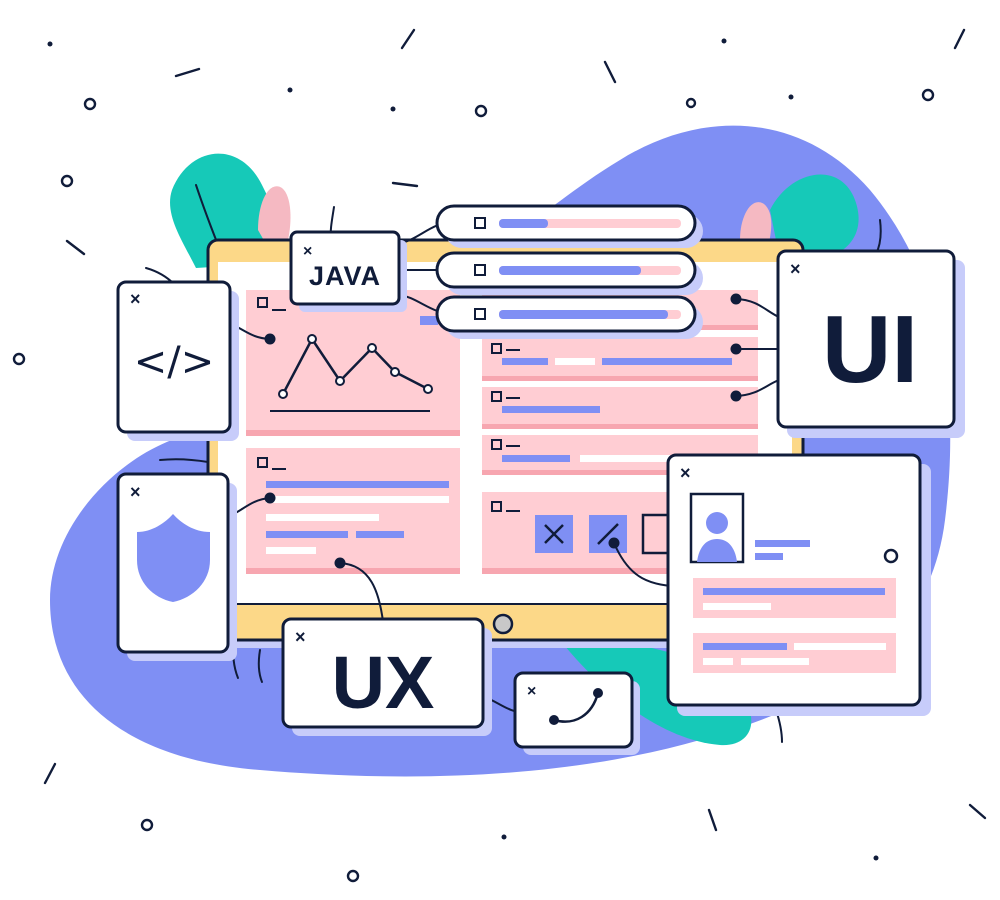  What do you see at coordinates (176, 566) in the screenshot?
I see `shield-card: ×` at bounding box center [176, 566].